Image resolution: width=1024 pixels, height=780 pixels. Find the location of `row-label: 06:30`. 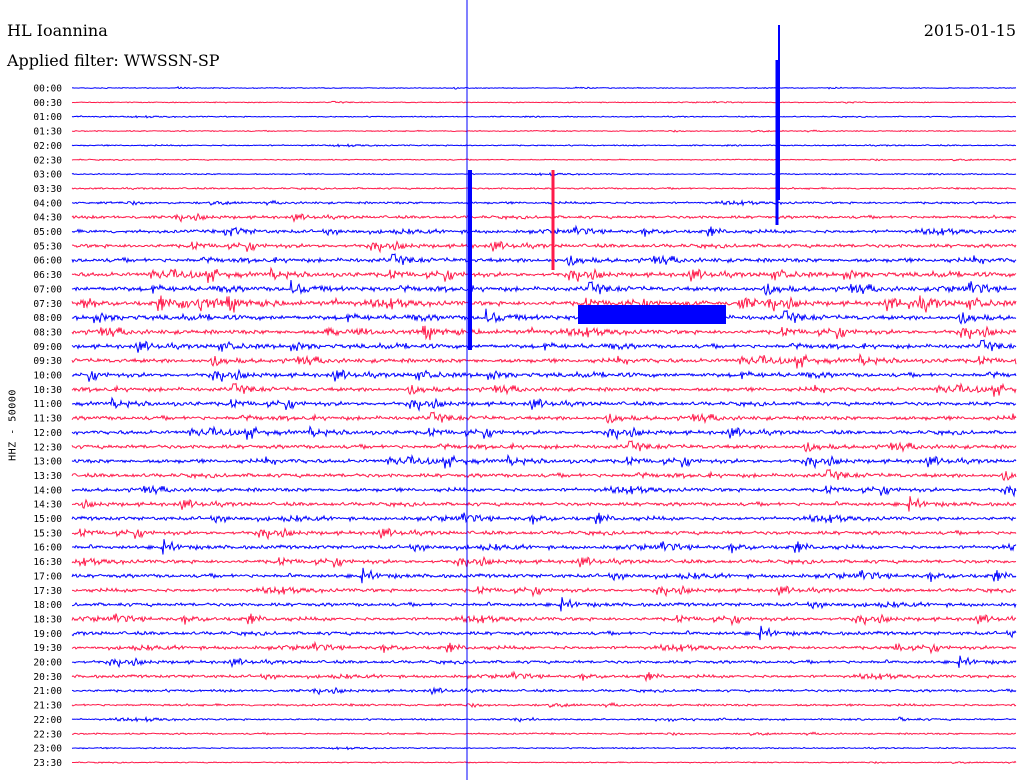

row-label: 06:30 is located at coordinates (47, 275).